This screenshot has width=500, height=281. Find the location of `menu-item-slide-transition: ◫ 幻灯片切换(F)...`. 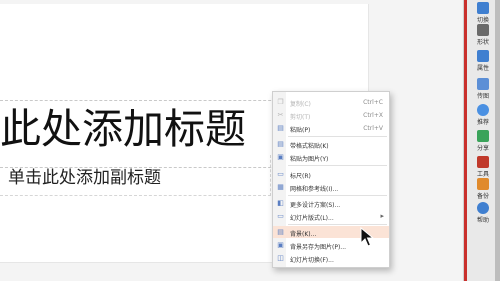

menu-item-slide-transition: ◫ 幻灯片切换(F)... is located at coordinates (331, 258).